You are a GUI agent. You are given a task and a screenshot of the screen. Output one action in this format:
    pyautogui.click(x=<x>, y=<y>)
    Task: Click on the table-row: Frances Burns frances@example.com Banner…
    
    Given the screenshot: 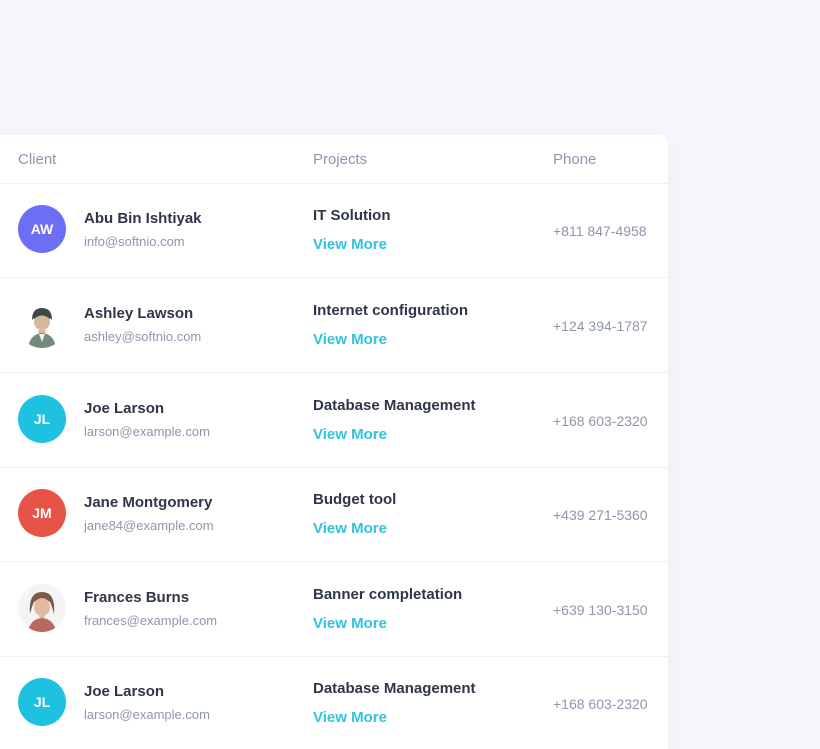 What is the action you would take?
    pyautogui.click(x=334, y=609)
    